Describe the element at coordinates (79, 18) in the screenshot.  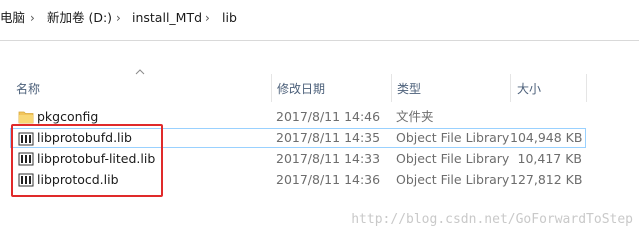
I see `breadcrumb-item-drive: 新加卷 (D:)` at that location.